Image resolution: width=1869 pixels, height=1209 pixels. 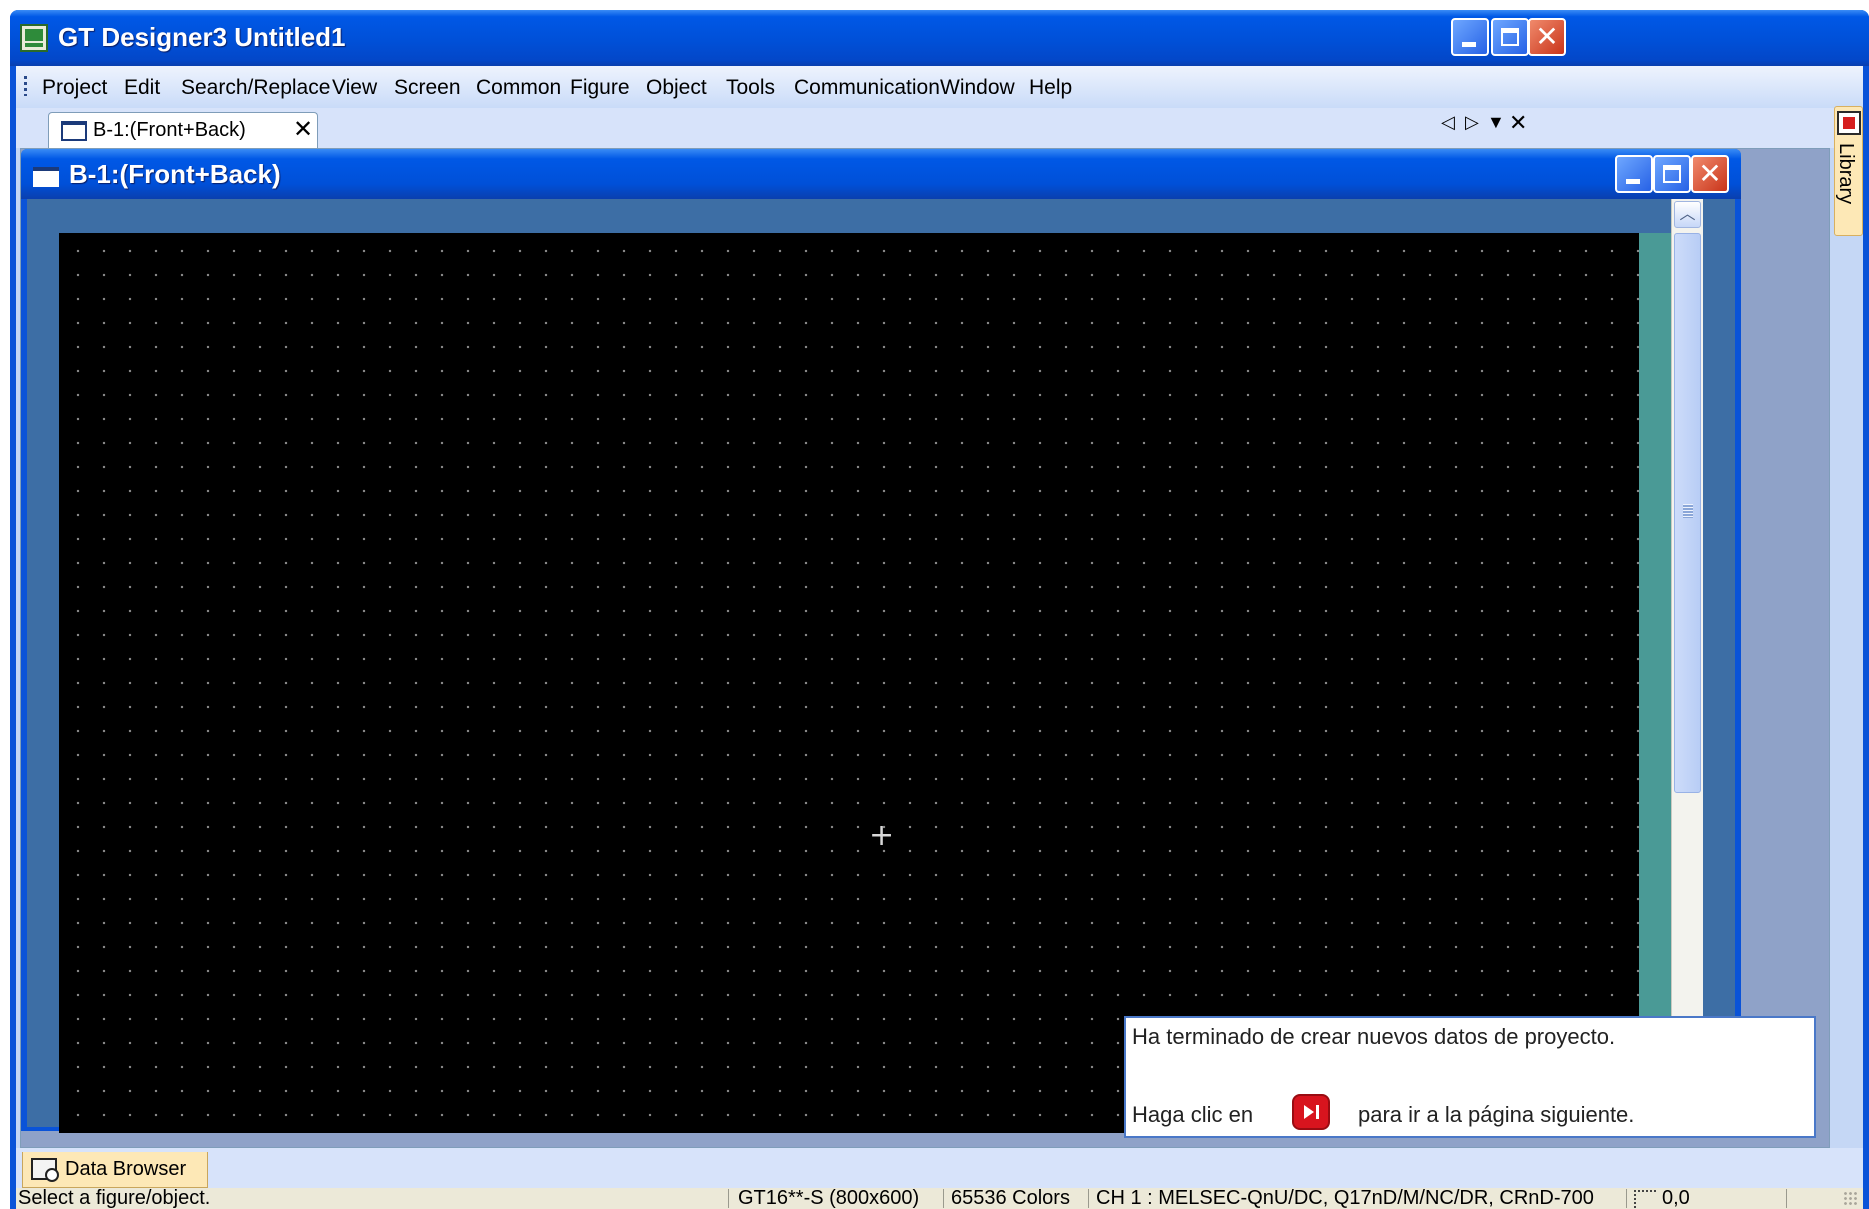 I want to click on bottom-dock-bar: Data Browser, so click(x=939, y=1168).